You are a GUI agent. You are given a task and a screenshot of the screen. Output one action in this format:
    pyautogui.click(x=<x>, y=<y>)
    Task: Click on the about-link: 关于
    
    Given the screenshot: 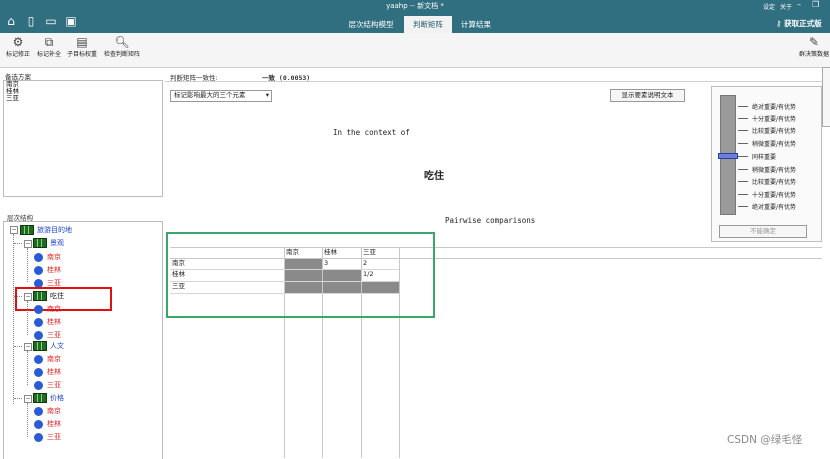 What is the action you would take?
    pyautogui.click(x=786, y=6)
    